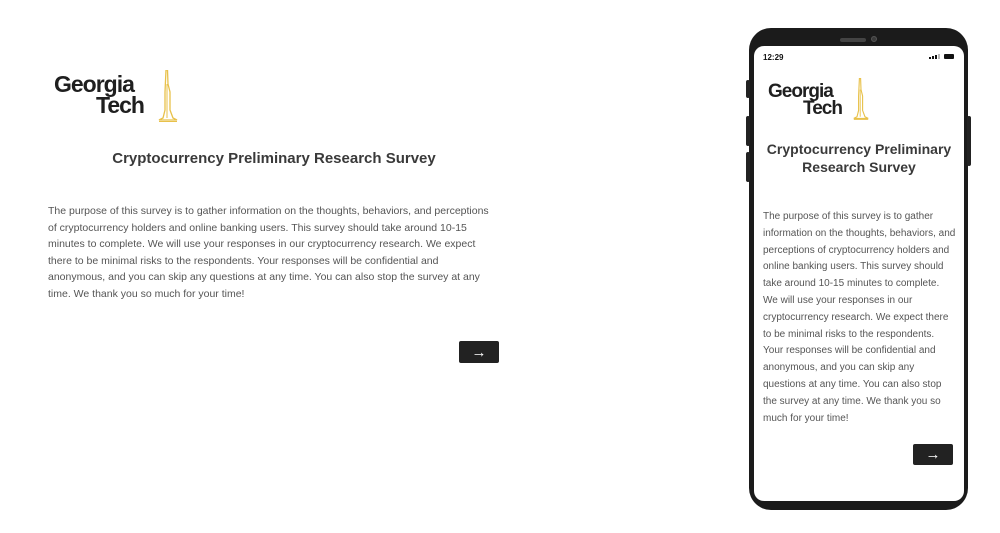 The width and height of the screenshot is (1000, 533). What do you see at coordinates (853, 40) in the screenshot?
I see `phone-speaker` at bounding box center [853, 40].